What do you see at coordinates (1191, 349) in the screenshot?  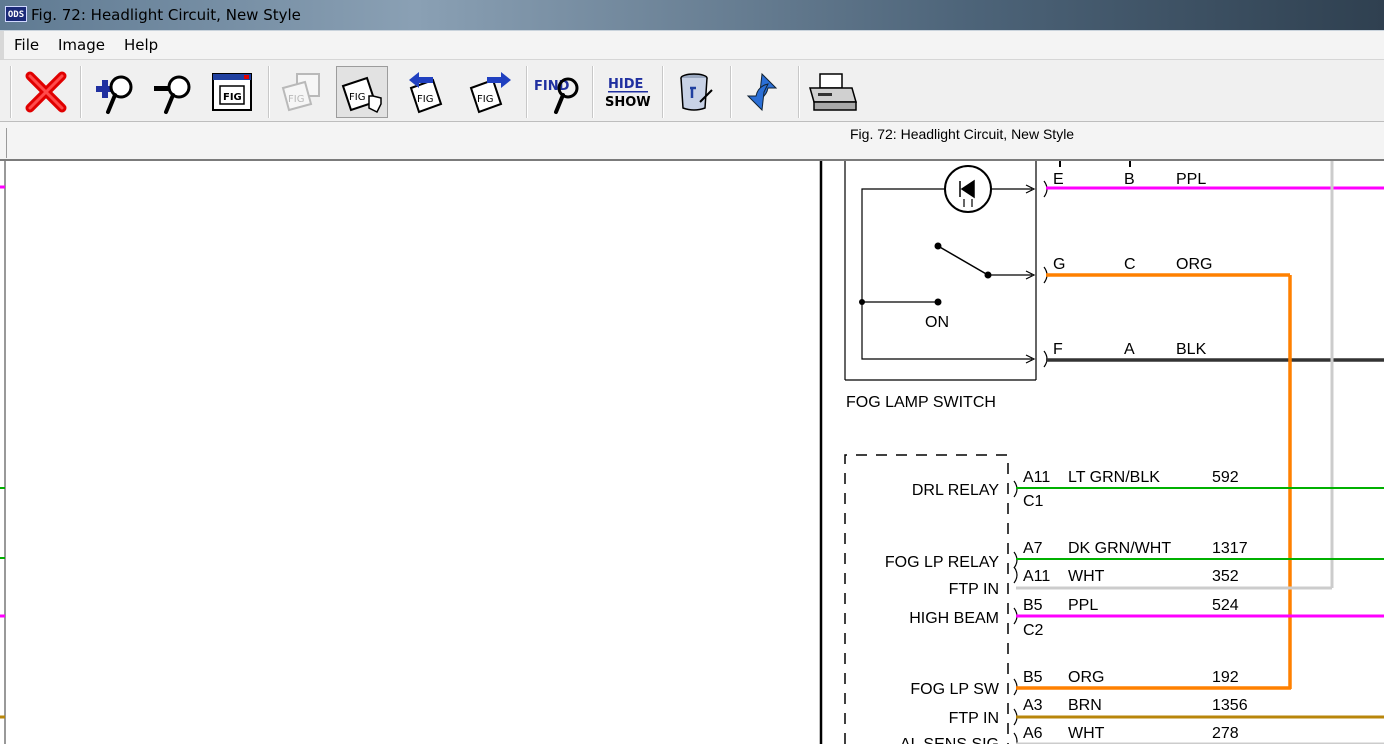 I see `switch-color-blk: BLK` at bounding box center [1191, 349].